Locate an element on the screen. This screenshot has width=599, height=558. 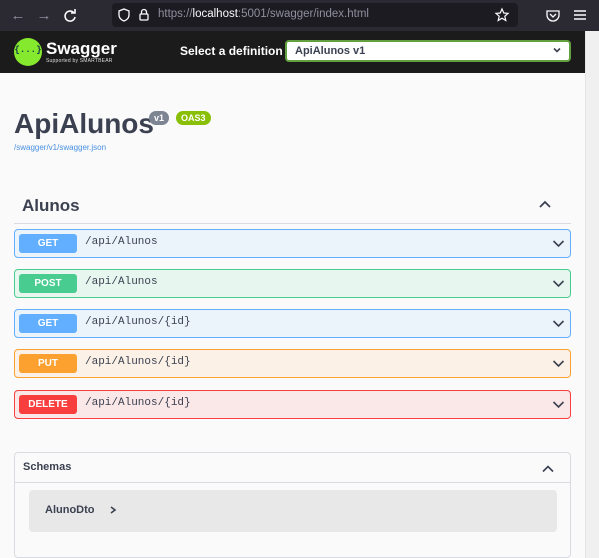
operation-get-aluno-by-id: GET /api/Alunos/{id} is located at coordinates (292, 323).